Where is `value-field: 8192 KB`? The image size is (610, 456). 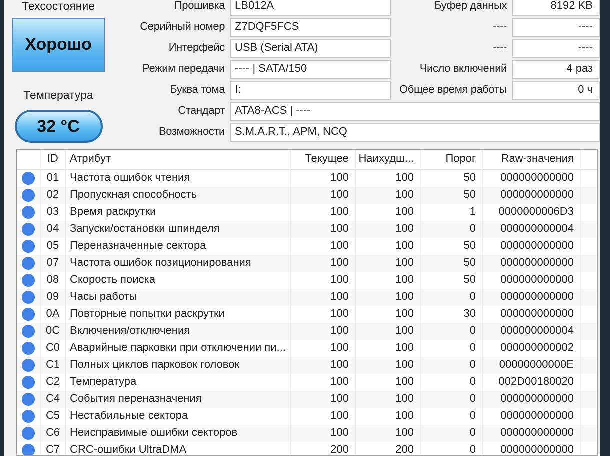
value-field: 8192 KB is located at coordinates (556, 8).